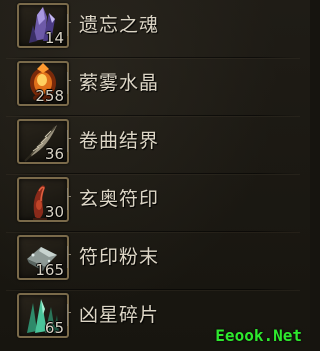 This screenshot has width=320, height=351. What do you see at coordinates (119, 25) in the screenshot?
I see `item-name: 遗忘之魂` at bounding box center [119, 25].